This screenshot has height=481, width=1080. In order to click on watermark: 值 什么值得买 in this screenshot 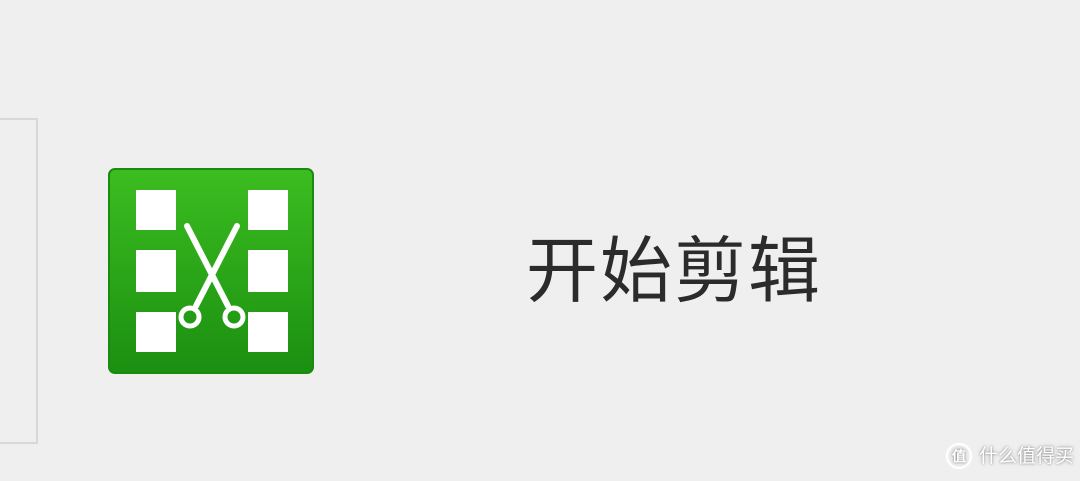, I will do `click(1009, 456)`.